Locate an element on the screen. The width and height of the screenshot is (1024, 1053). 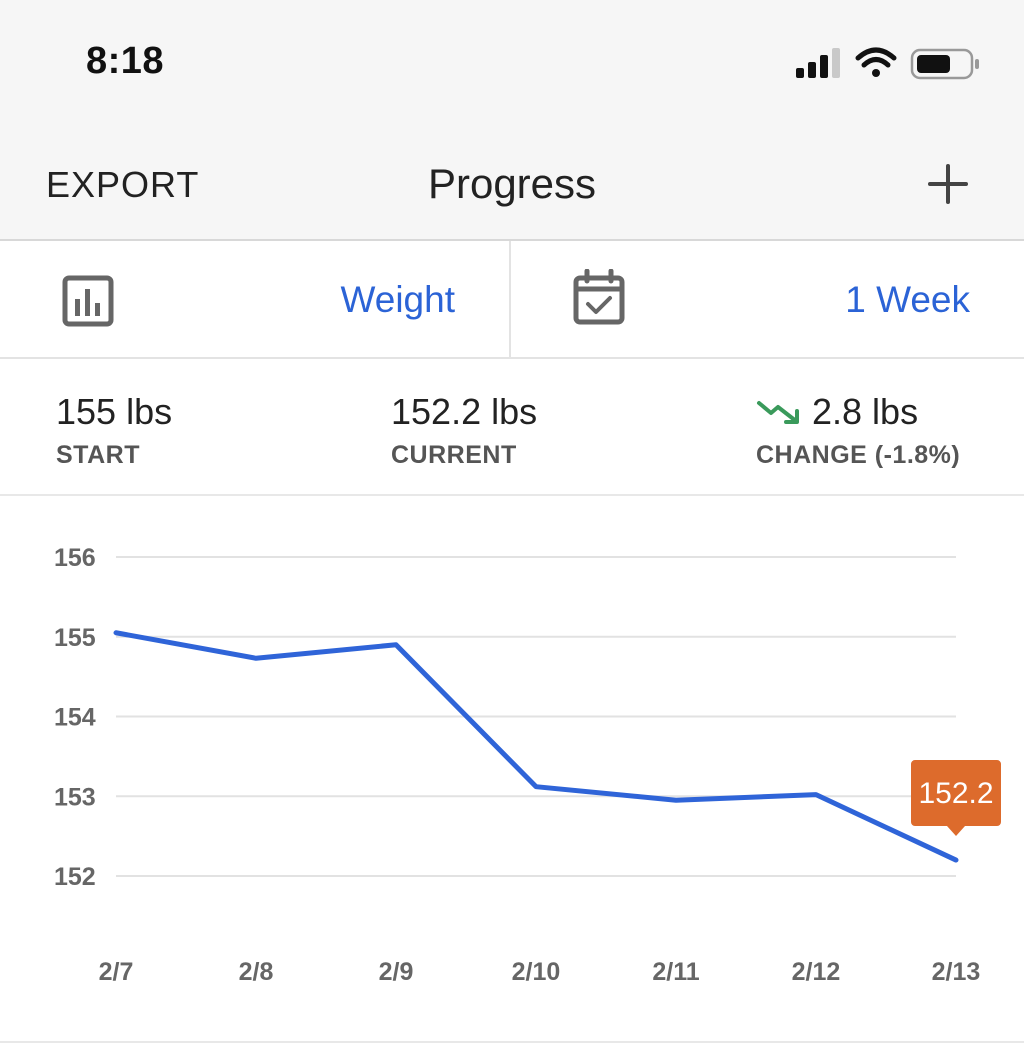
y-tick-label: 154 is located at coordinates (75, 718).